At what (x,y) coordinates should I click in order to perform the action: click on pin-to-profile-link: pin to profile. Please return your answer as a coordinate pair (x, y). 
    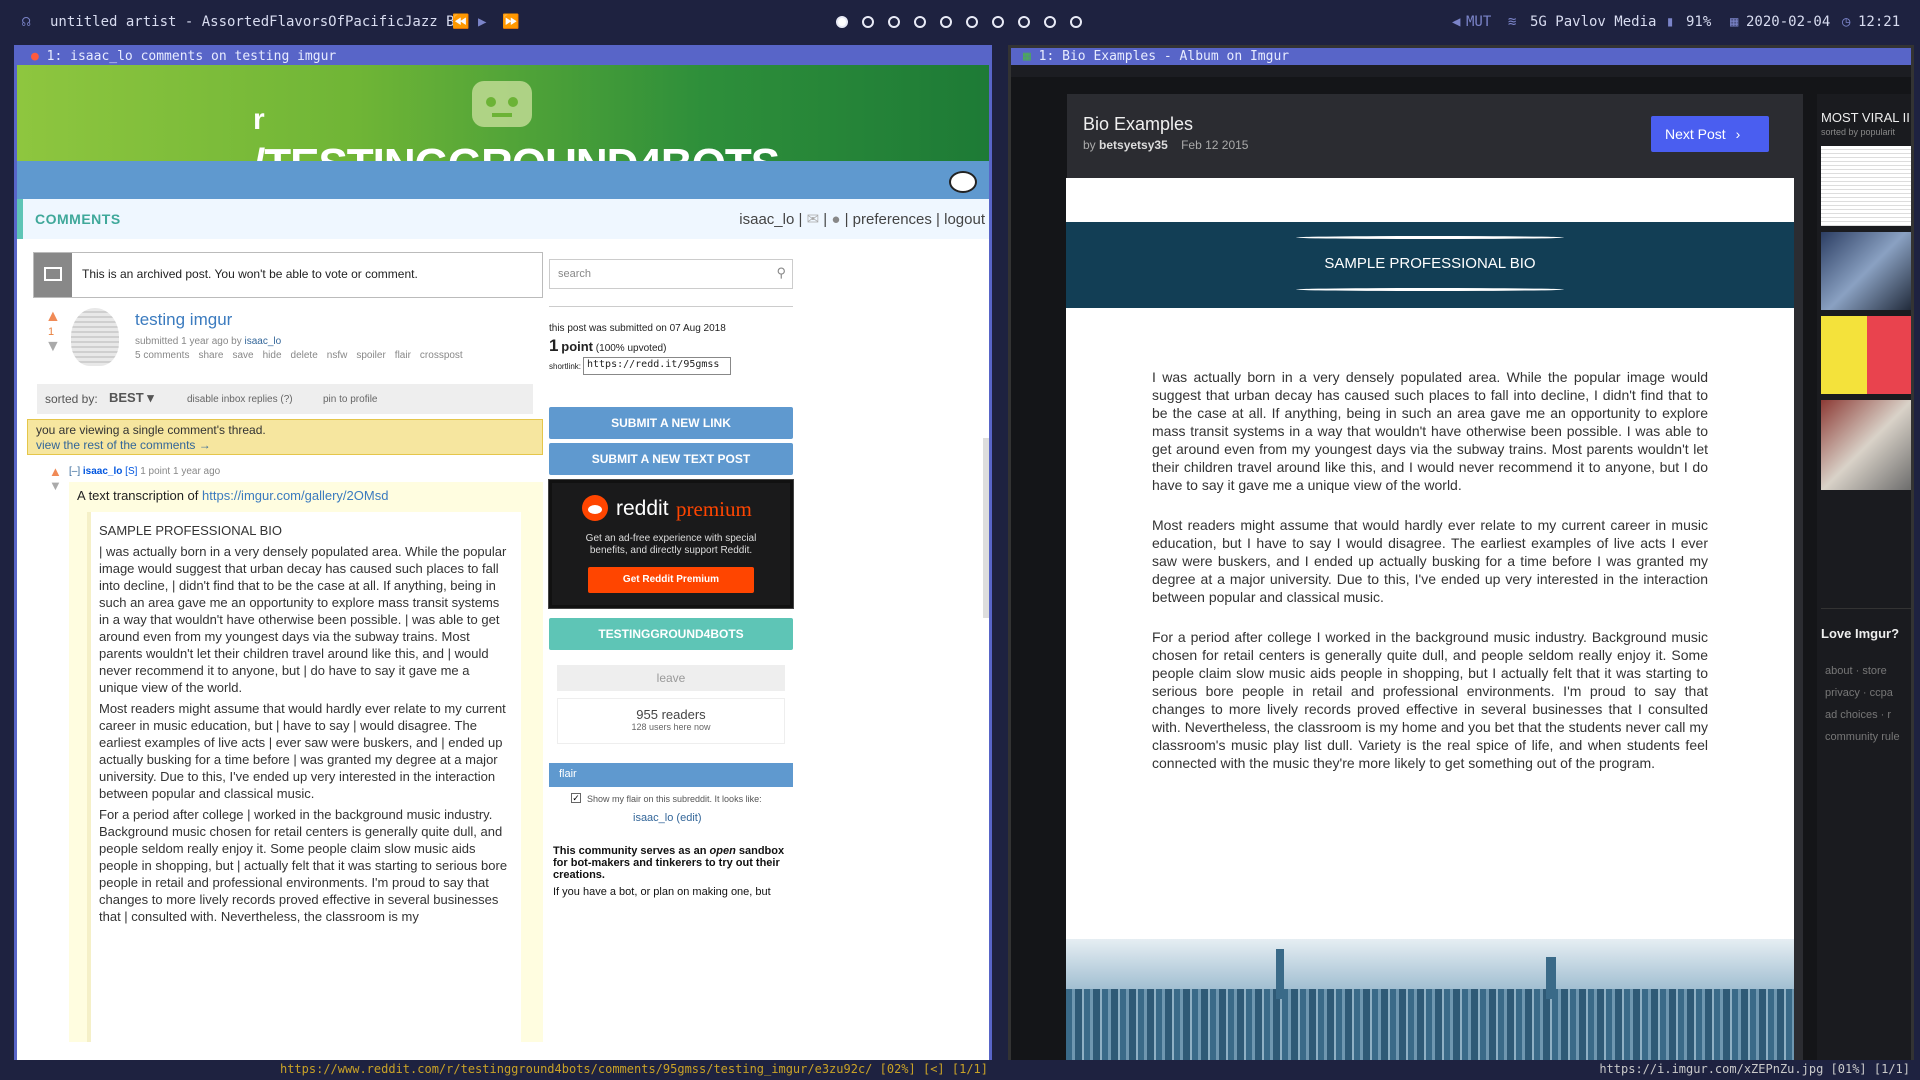
    Looking at the image, I should click on (350, 399).